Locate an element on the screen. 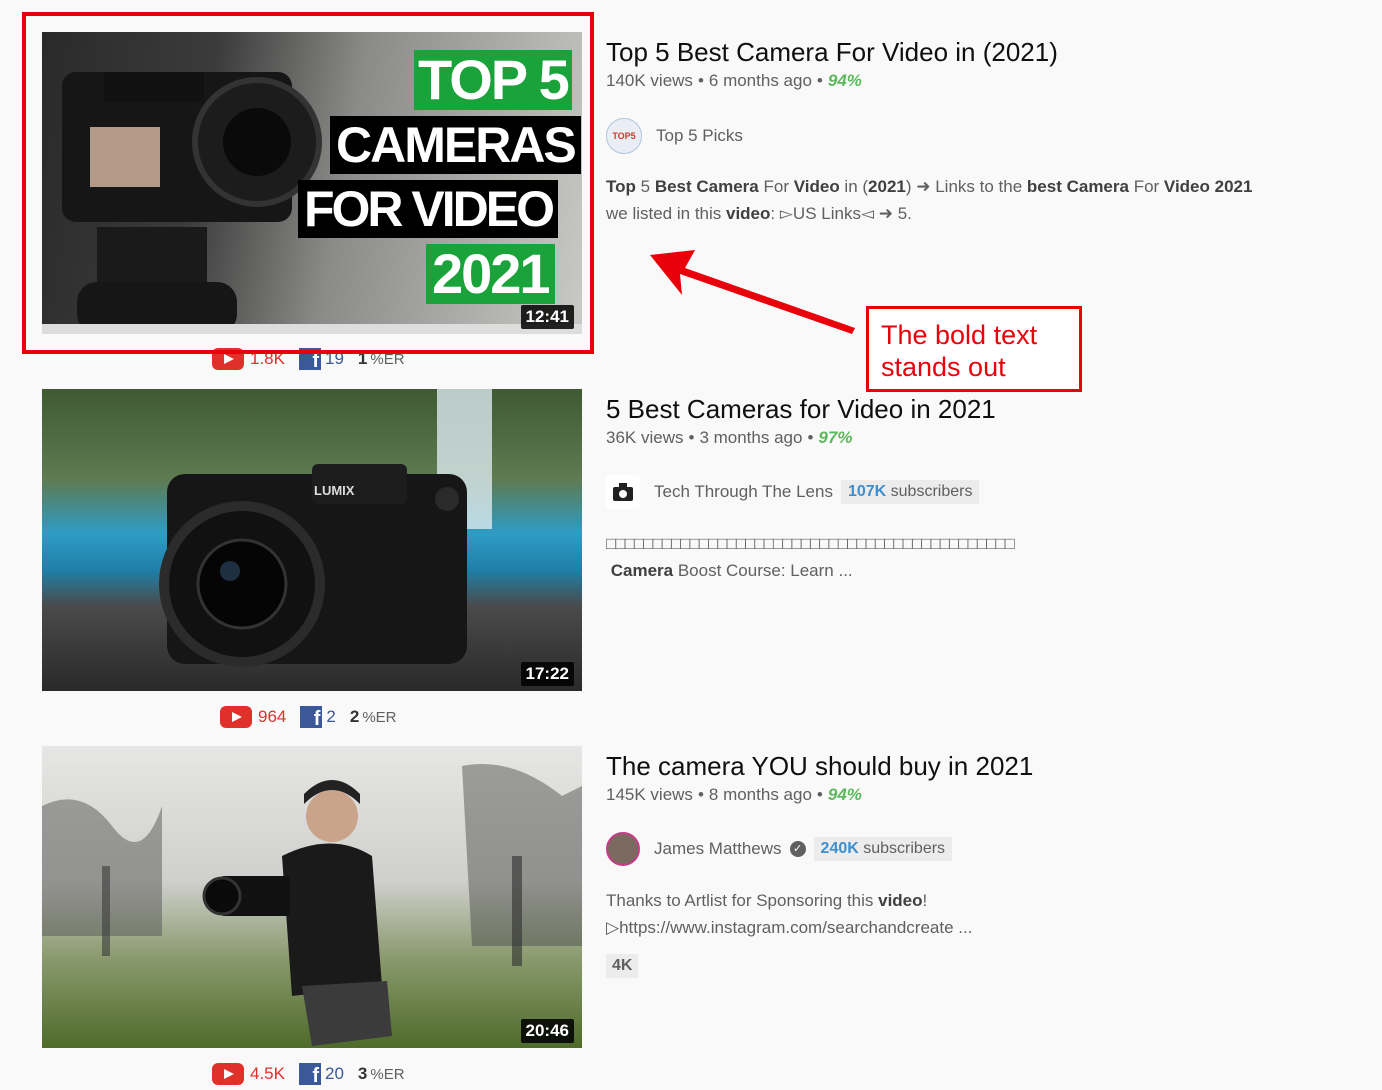  highlight-box is located at coordinates (308, 183).